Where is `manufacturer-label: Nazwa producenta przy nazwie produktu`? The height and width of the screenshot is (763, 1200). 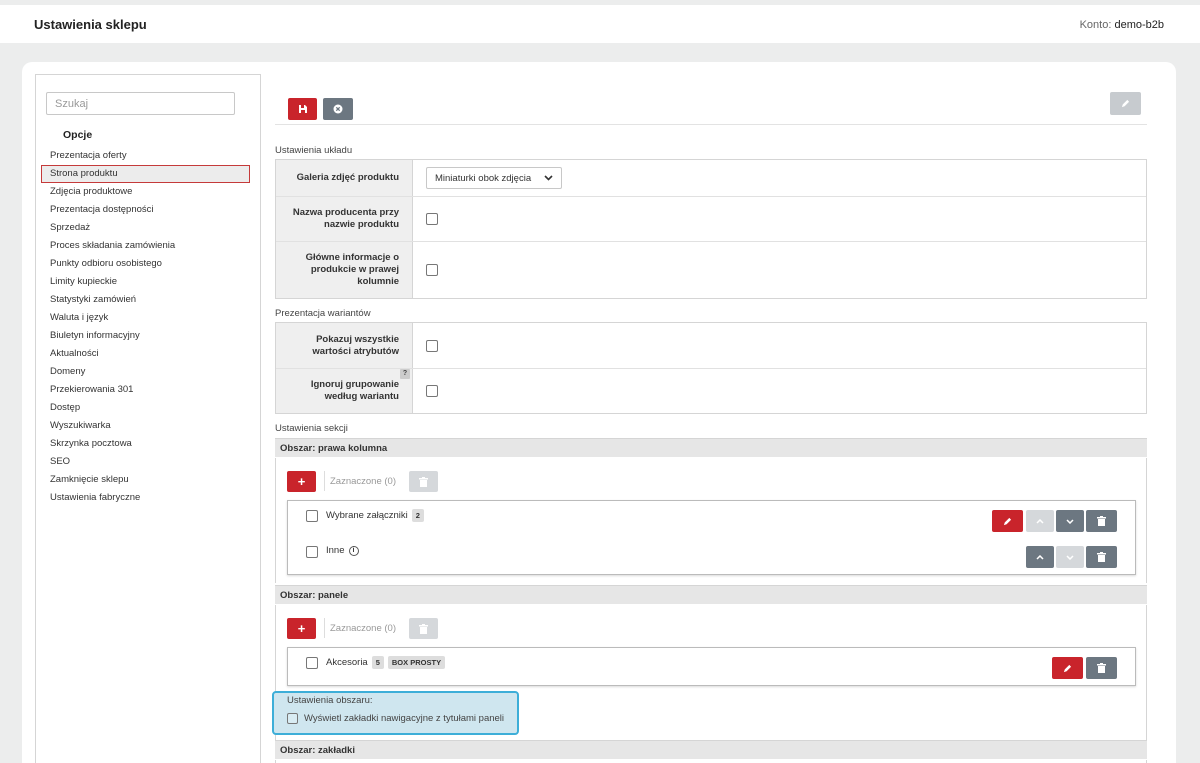 manufacturer-label: Nazwa producenta przy nazwie produktu is located at coordinates (344, 219).